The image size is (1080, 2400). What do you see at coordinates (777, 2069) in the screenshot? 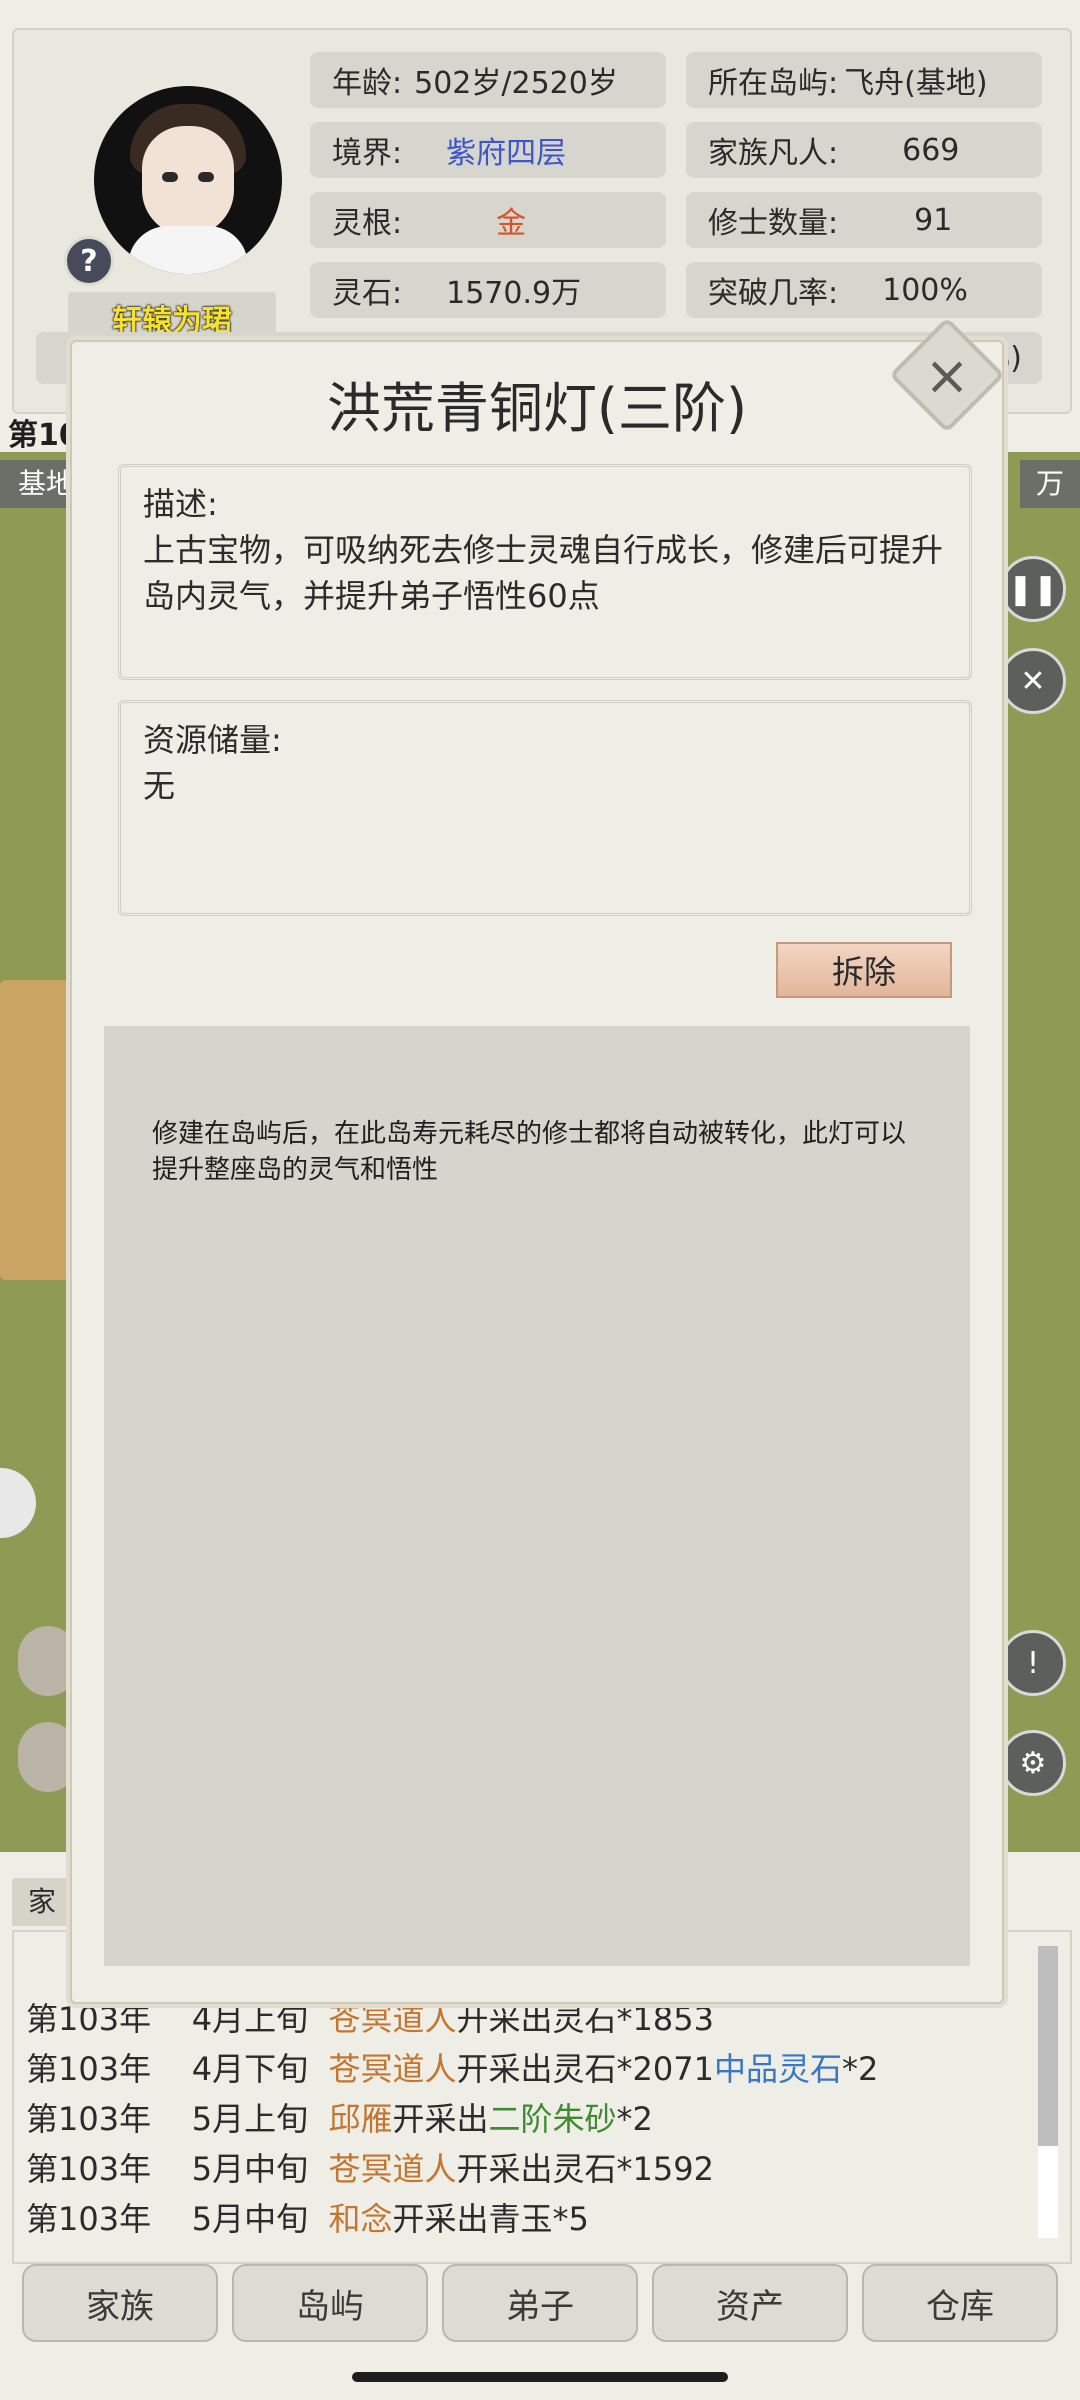
I see `log-item: 中品灵石` at bounding box center [777, 2069].